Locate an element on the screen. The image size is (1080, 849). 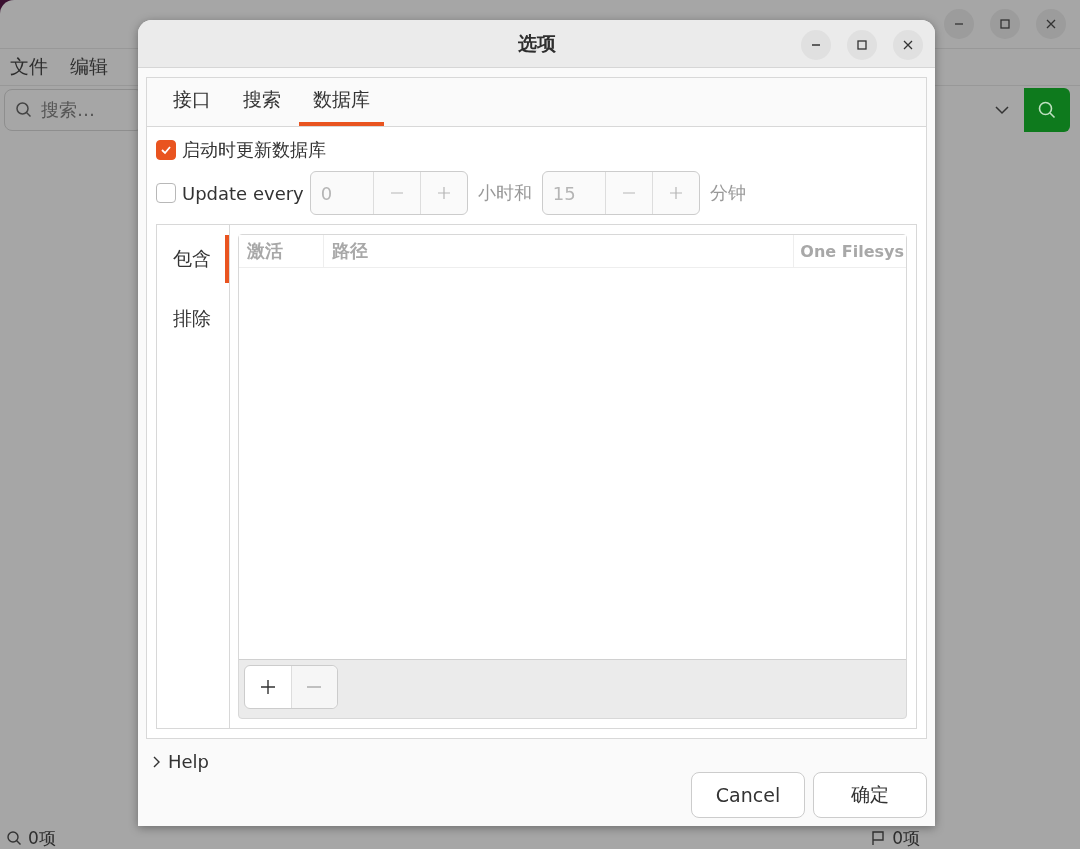
chevron-right-icon is located at coordinates (157, 761).